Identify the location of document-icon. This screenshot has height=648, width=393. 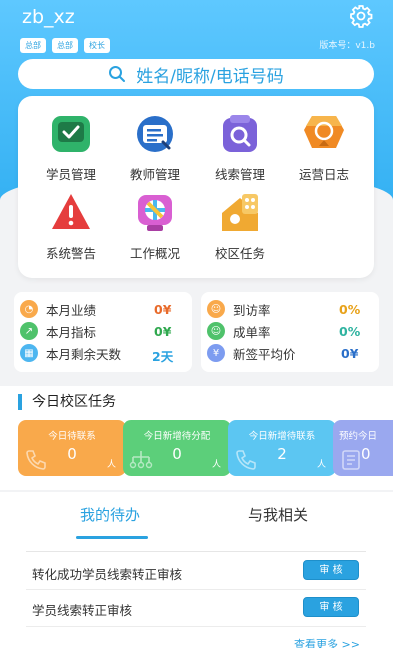
(351, 460).